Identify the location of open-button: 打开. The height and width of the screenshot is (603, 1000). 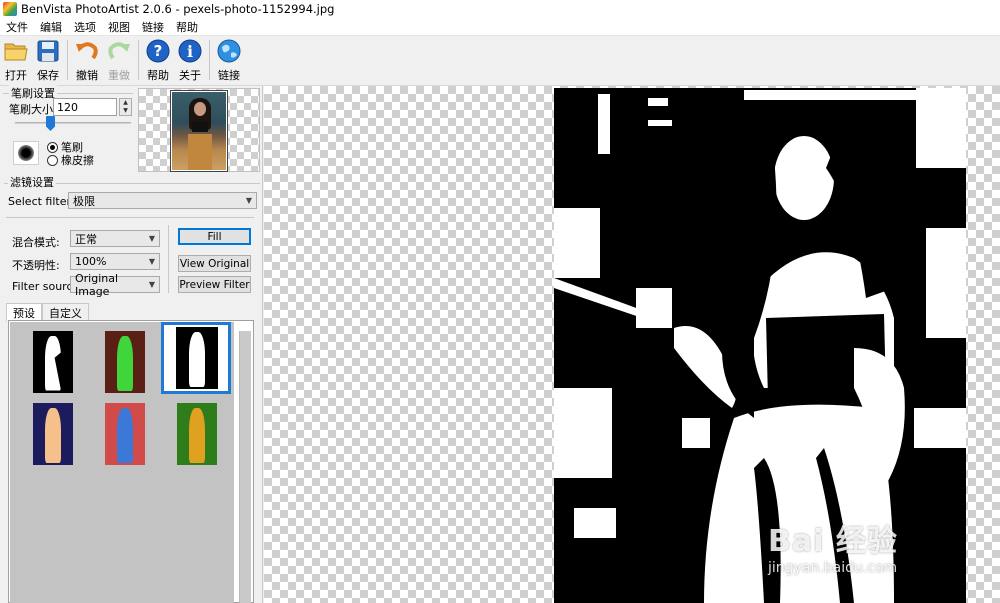
(16, 60).